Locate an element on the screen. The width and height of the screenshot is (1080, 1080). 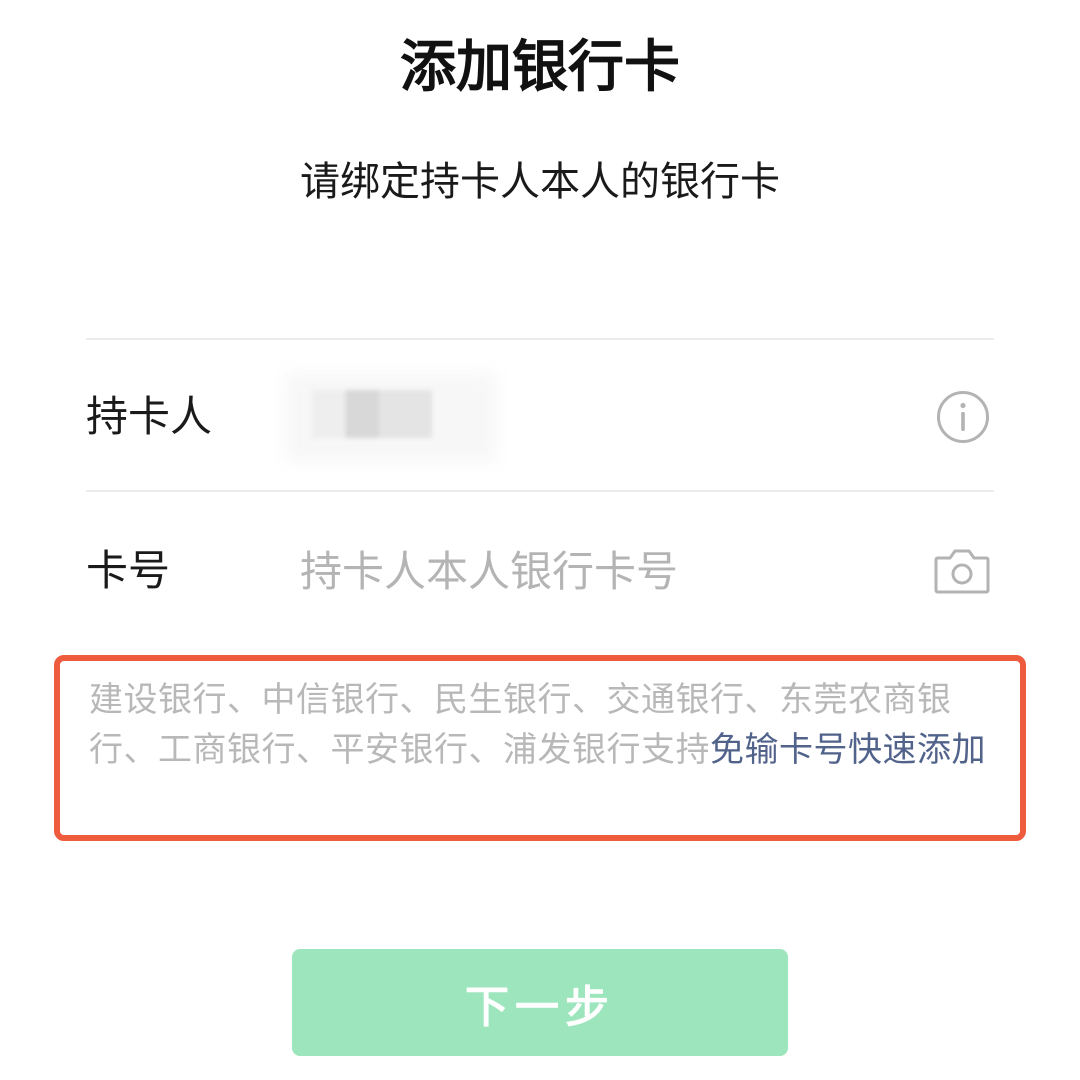
next-step-button: 下一步 is located at coordinates (540, 1002).